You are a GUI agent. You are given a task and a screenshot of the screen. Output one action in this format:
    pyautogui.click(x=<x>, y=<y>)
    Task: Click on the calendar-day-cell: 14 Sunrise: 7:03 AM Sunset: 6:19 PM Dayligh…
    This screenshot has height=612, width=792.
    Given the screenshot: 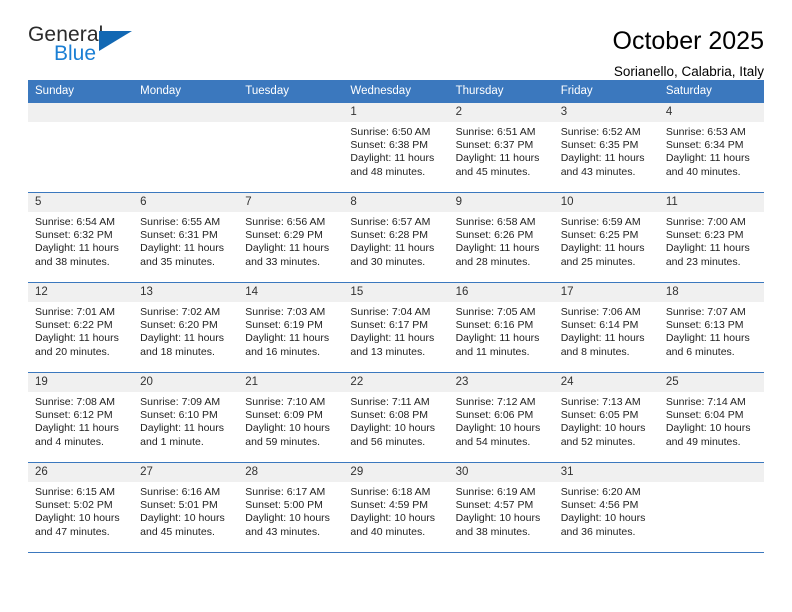 What is the action you would take?
    pyautogui.click(x=291, y=327)
    